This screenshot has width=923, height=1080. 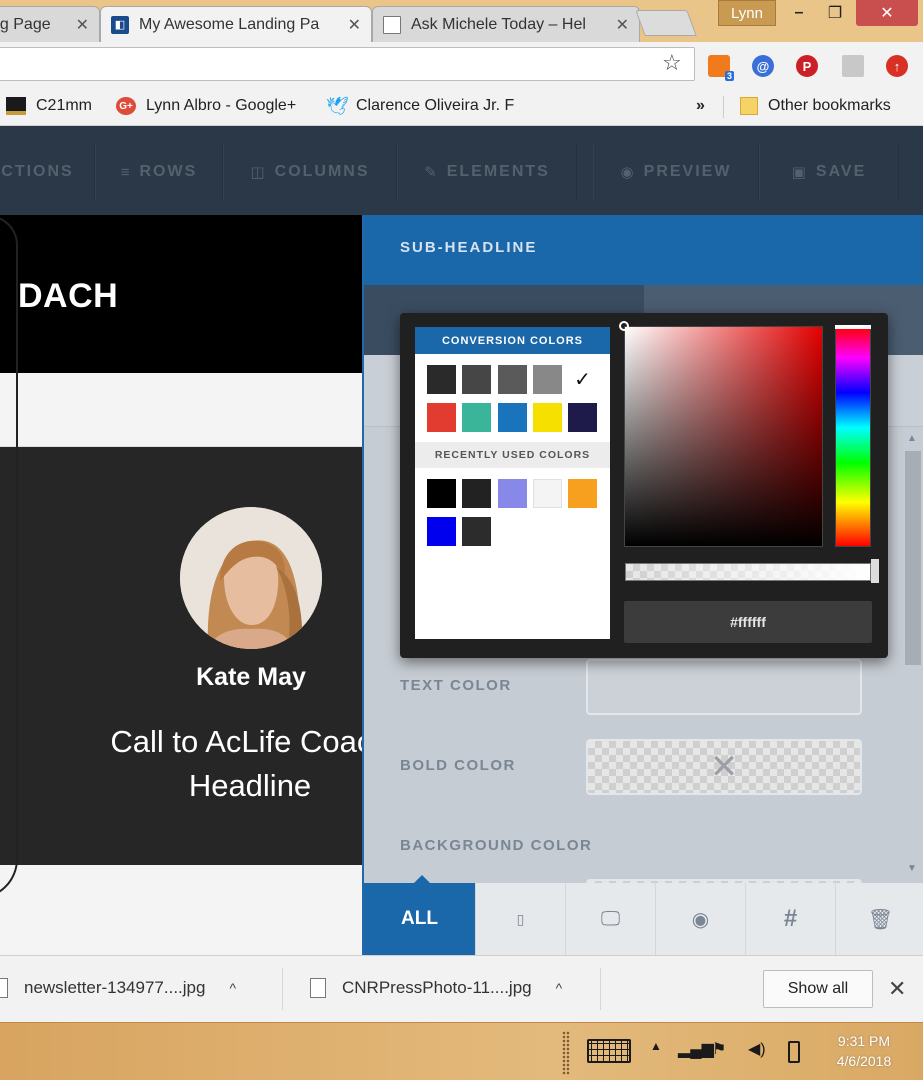 What do you see at coordinates (251, 677) in the screenshot?
I see `profile-name: Kate May` at bounding box center [251, 677].